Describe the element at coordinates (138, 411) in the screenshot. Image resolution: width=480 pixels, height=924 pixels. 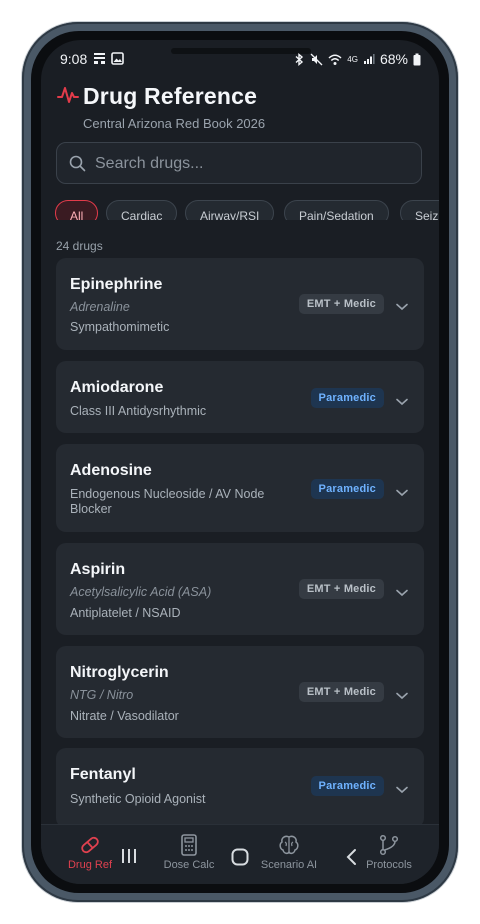
I see `drug-class: Class III Antidysrhythmic` at that location.